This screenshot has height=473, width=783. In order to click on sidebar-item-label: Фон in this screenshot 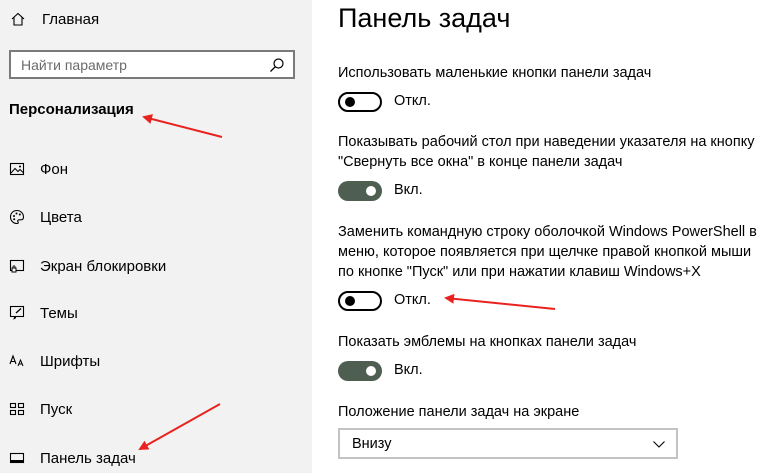, I will do `click(54, 169)`.